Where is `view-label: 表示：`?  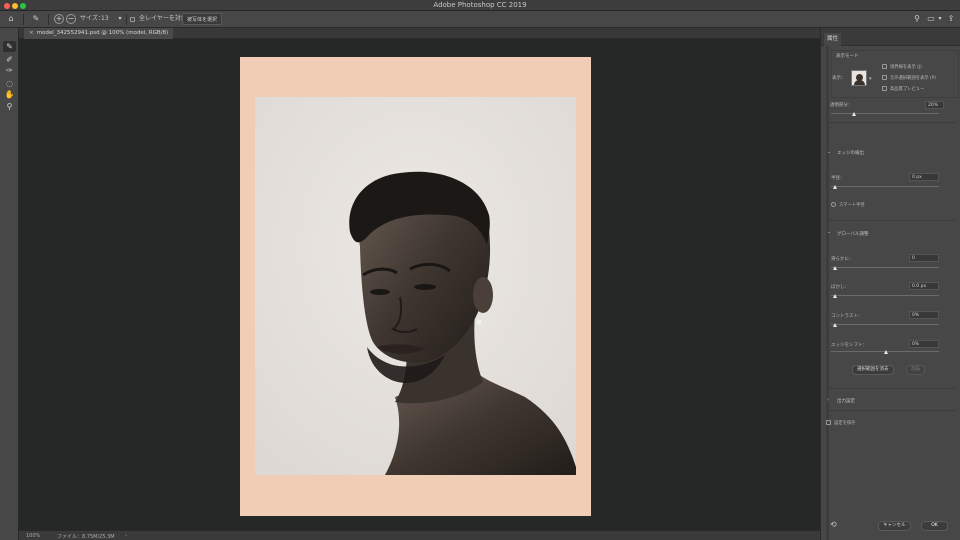 view-label: 表示： is located at coordinates (839, 78).